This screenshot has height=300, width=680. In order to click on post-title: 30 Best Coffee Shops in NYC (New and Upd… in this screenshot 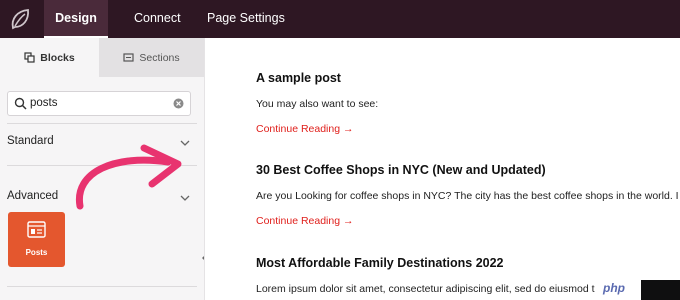, I will do `click(401, 170)`.